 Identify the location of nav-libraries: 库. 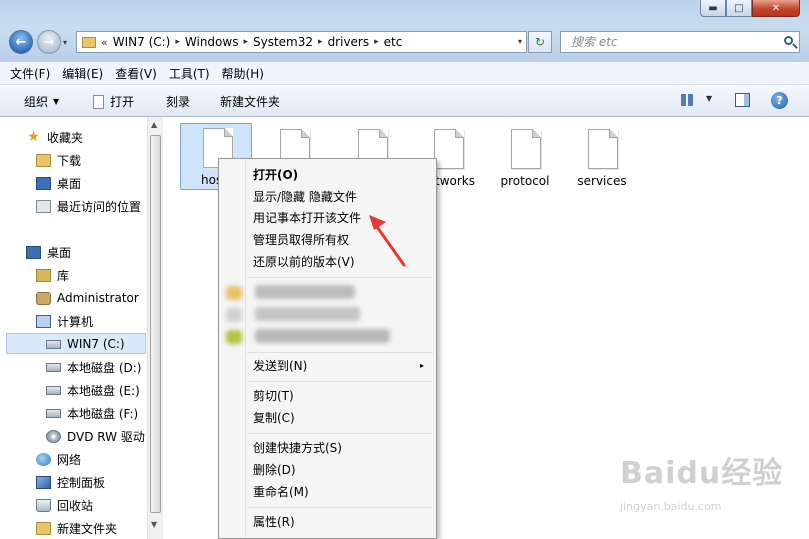
(52, 275).